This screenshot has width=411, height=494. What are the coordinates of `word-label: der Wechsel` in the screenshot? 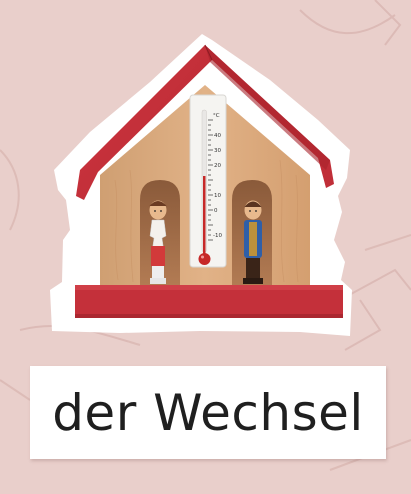 It's located at (208, 412).